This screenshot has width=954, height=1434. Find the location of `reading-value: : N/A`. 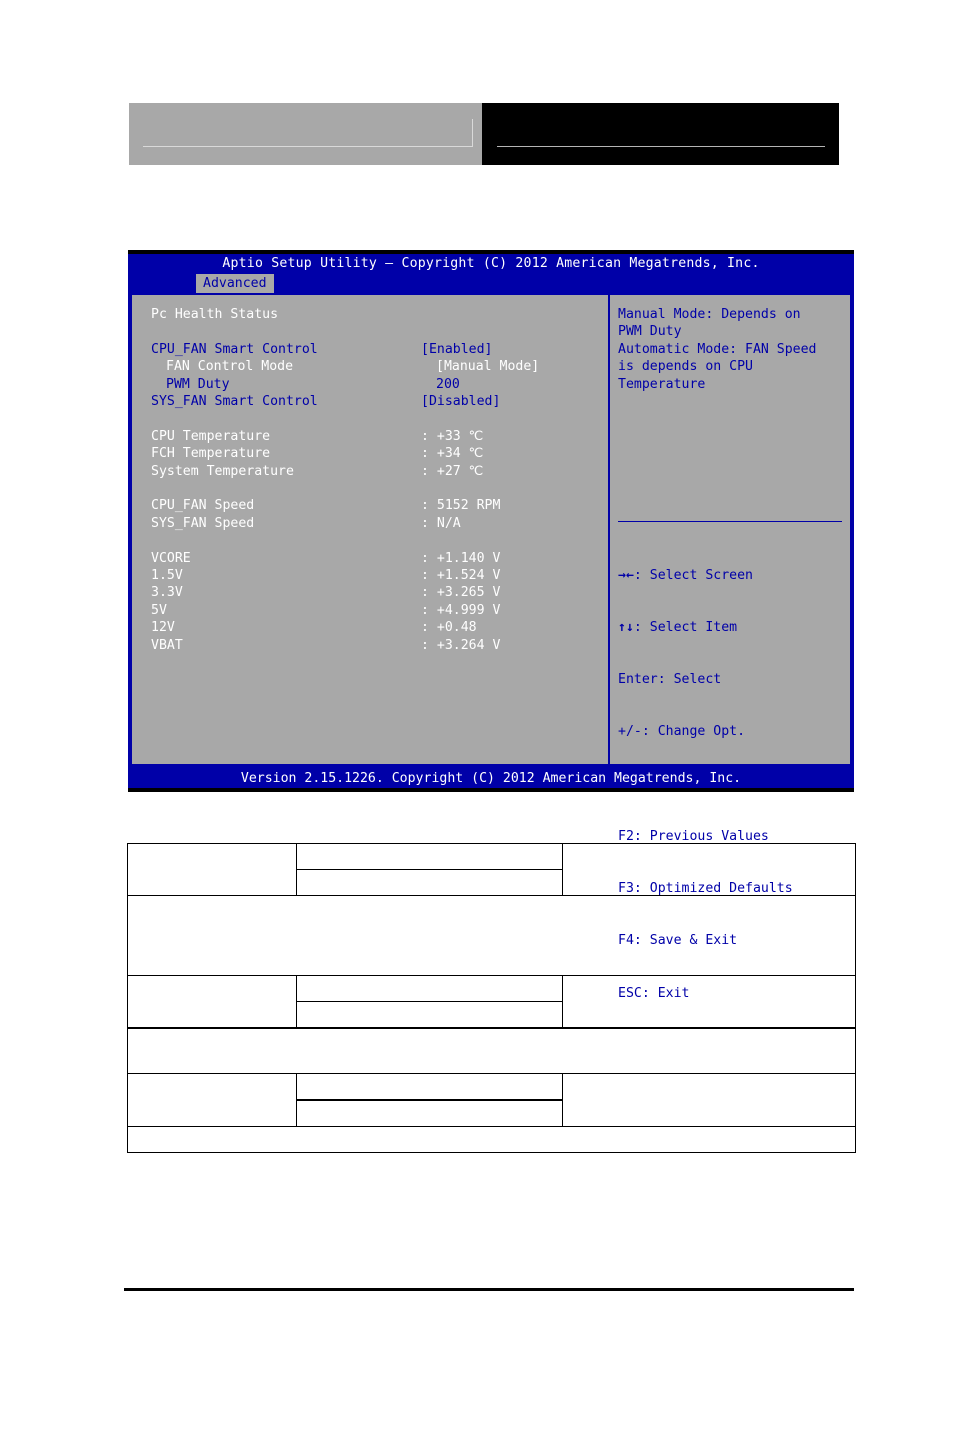

reading-value: : N/A is located at coordinates (441, 523).